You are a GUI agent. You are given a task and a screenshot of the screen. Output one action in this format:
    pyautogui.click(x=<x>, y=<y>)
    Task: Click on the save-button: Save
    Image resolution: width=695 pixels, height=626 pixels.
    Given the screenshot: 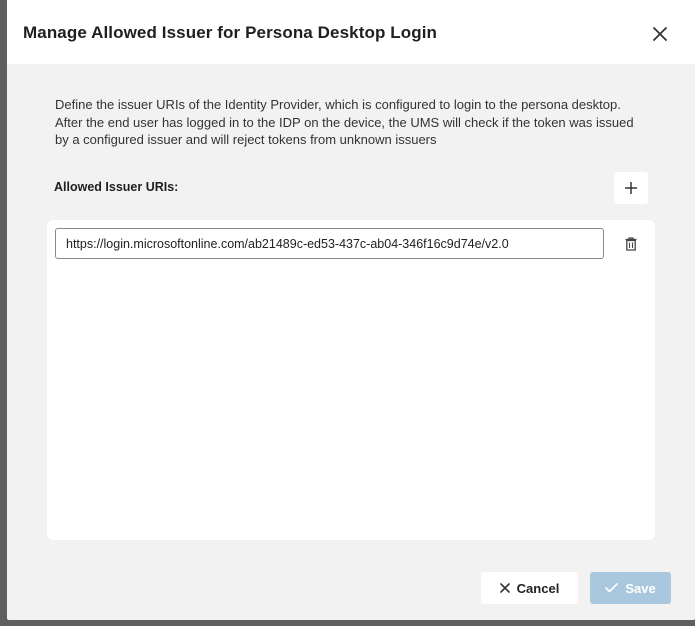 What is the action you would take?
    pyautogui.click(x=630, y=588)
    